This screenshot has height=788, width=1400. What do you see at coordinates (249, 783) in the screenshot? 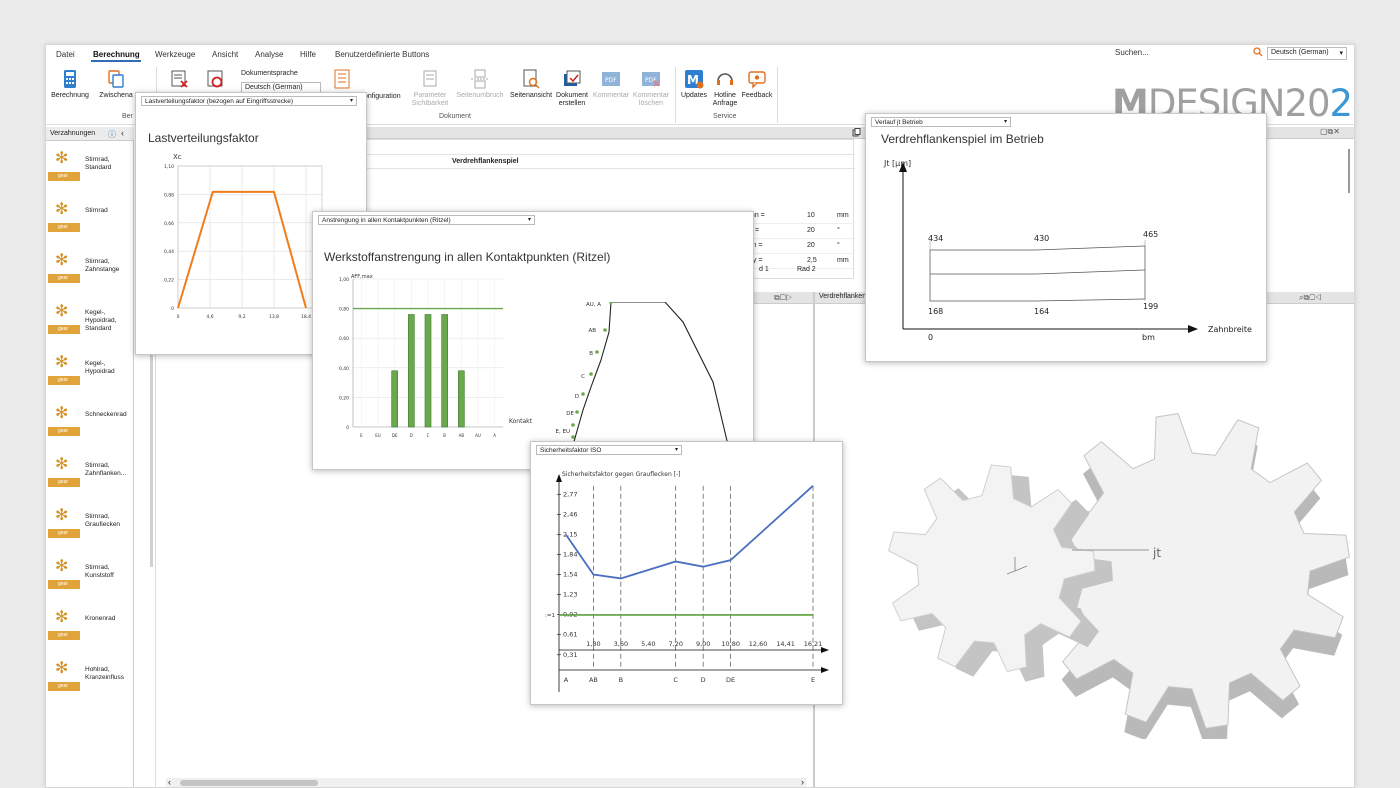
I see `scrollbar-thumb` at bounding box center [249, 783].